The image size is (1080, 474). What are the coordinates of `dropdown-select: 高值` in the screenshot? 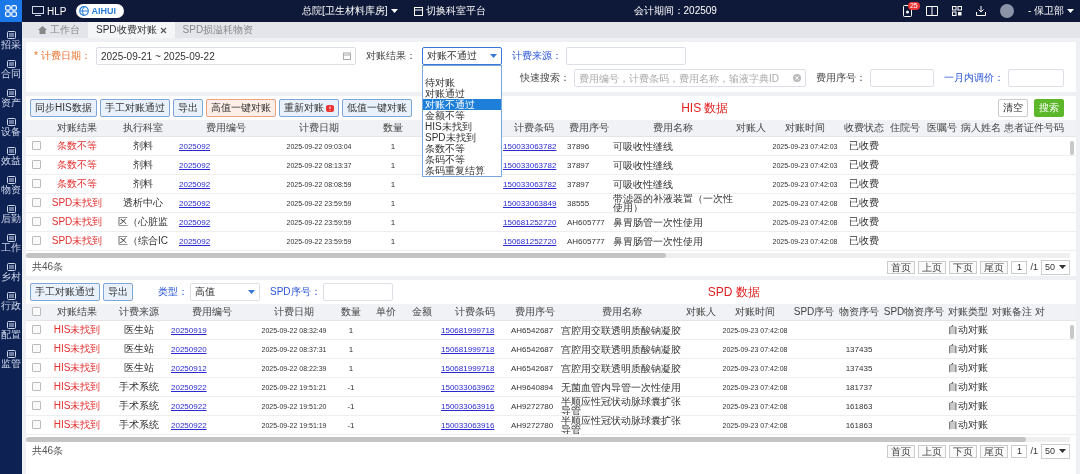 It's located at (225, 292).